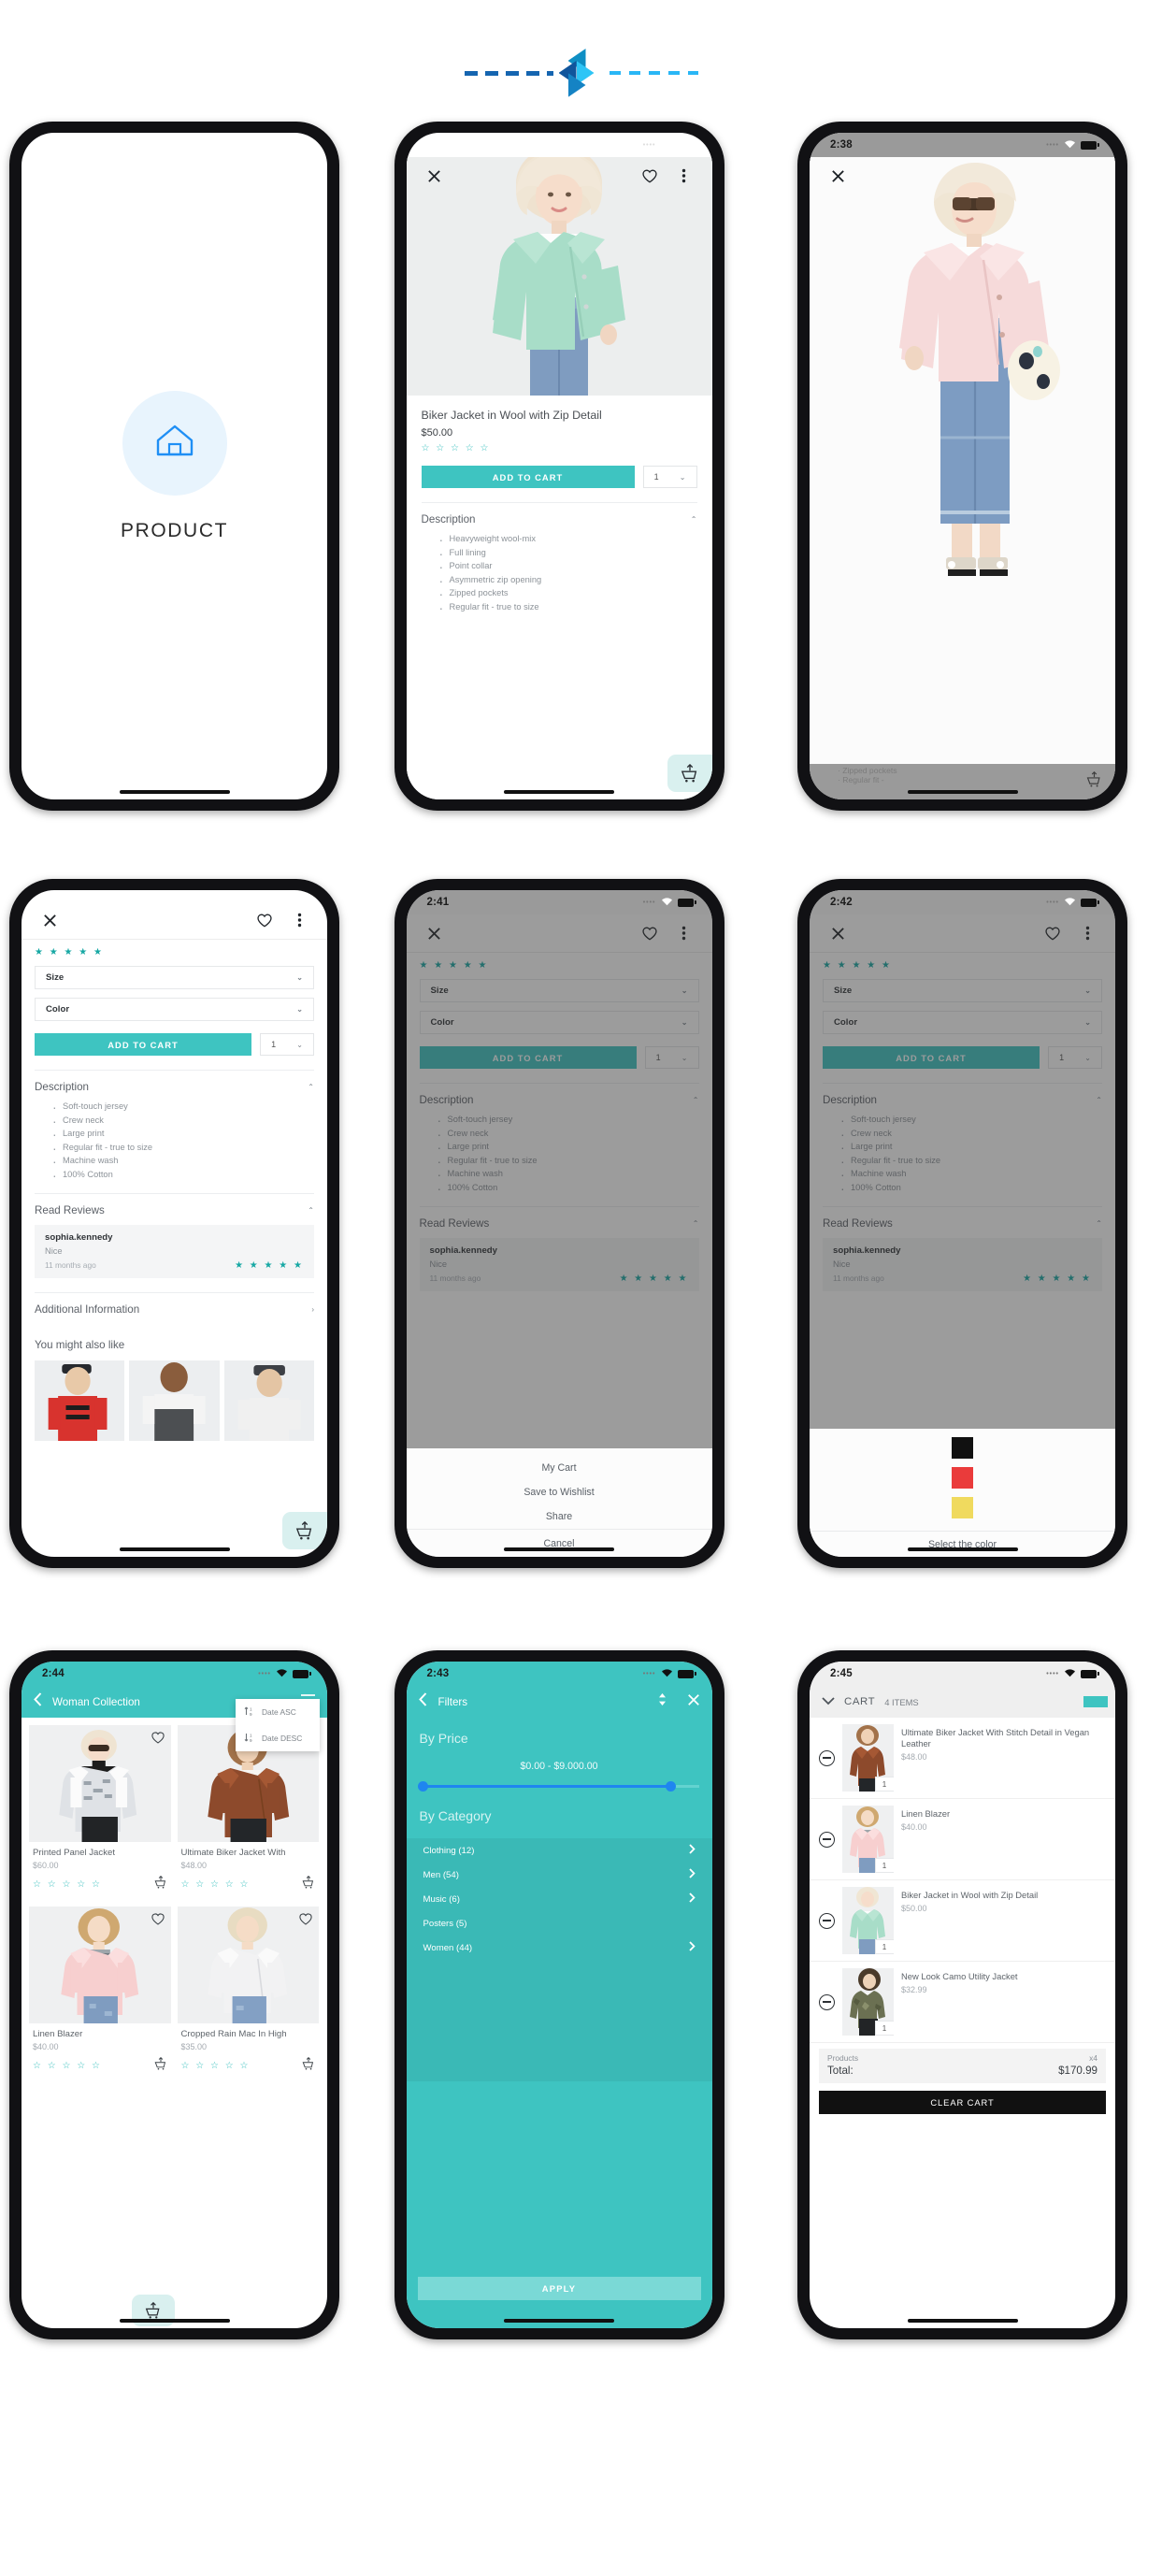 This screenshot has width=1162, height=2576. Describe the element at coordinates (970, 1895) in the screenshot. I see `cart-item-name: Biker Jacket in Wool with Zip Detail` at that location.